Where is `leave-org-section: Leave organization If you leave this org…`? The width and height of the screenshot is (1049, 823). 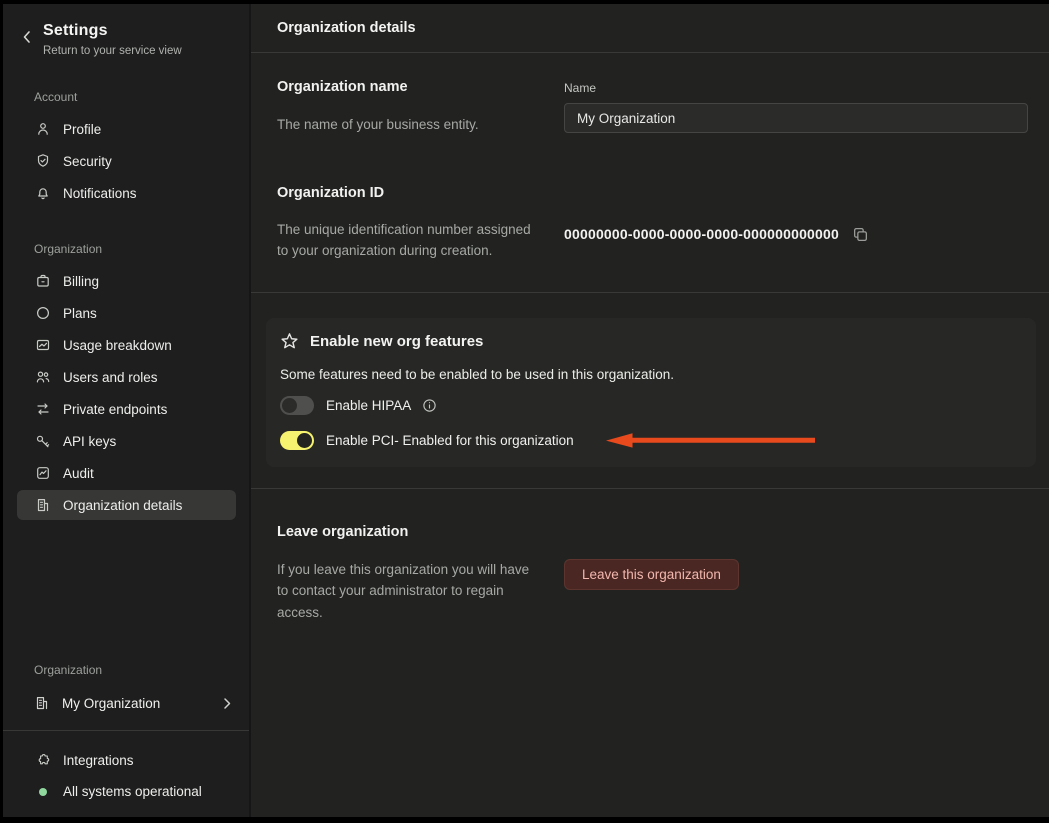
leave-org-section: Leave organization If you leave this org… is located at coordinates (650, 556).